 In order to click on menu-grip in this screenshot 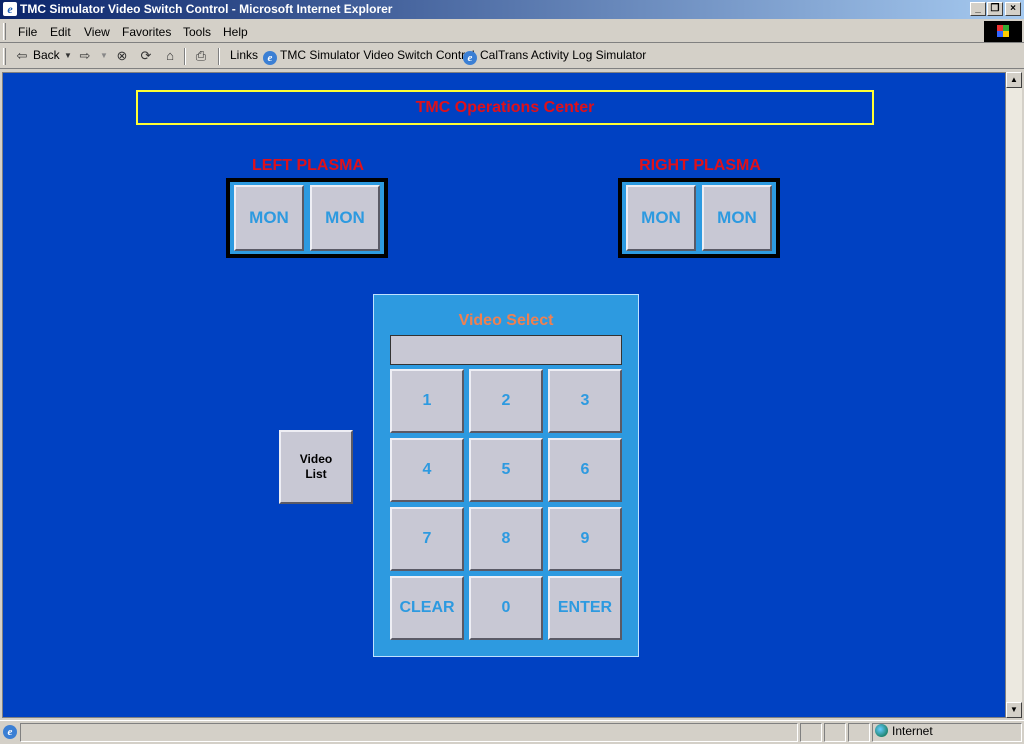, I will do `click(4, 31)`.